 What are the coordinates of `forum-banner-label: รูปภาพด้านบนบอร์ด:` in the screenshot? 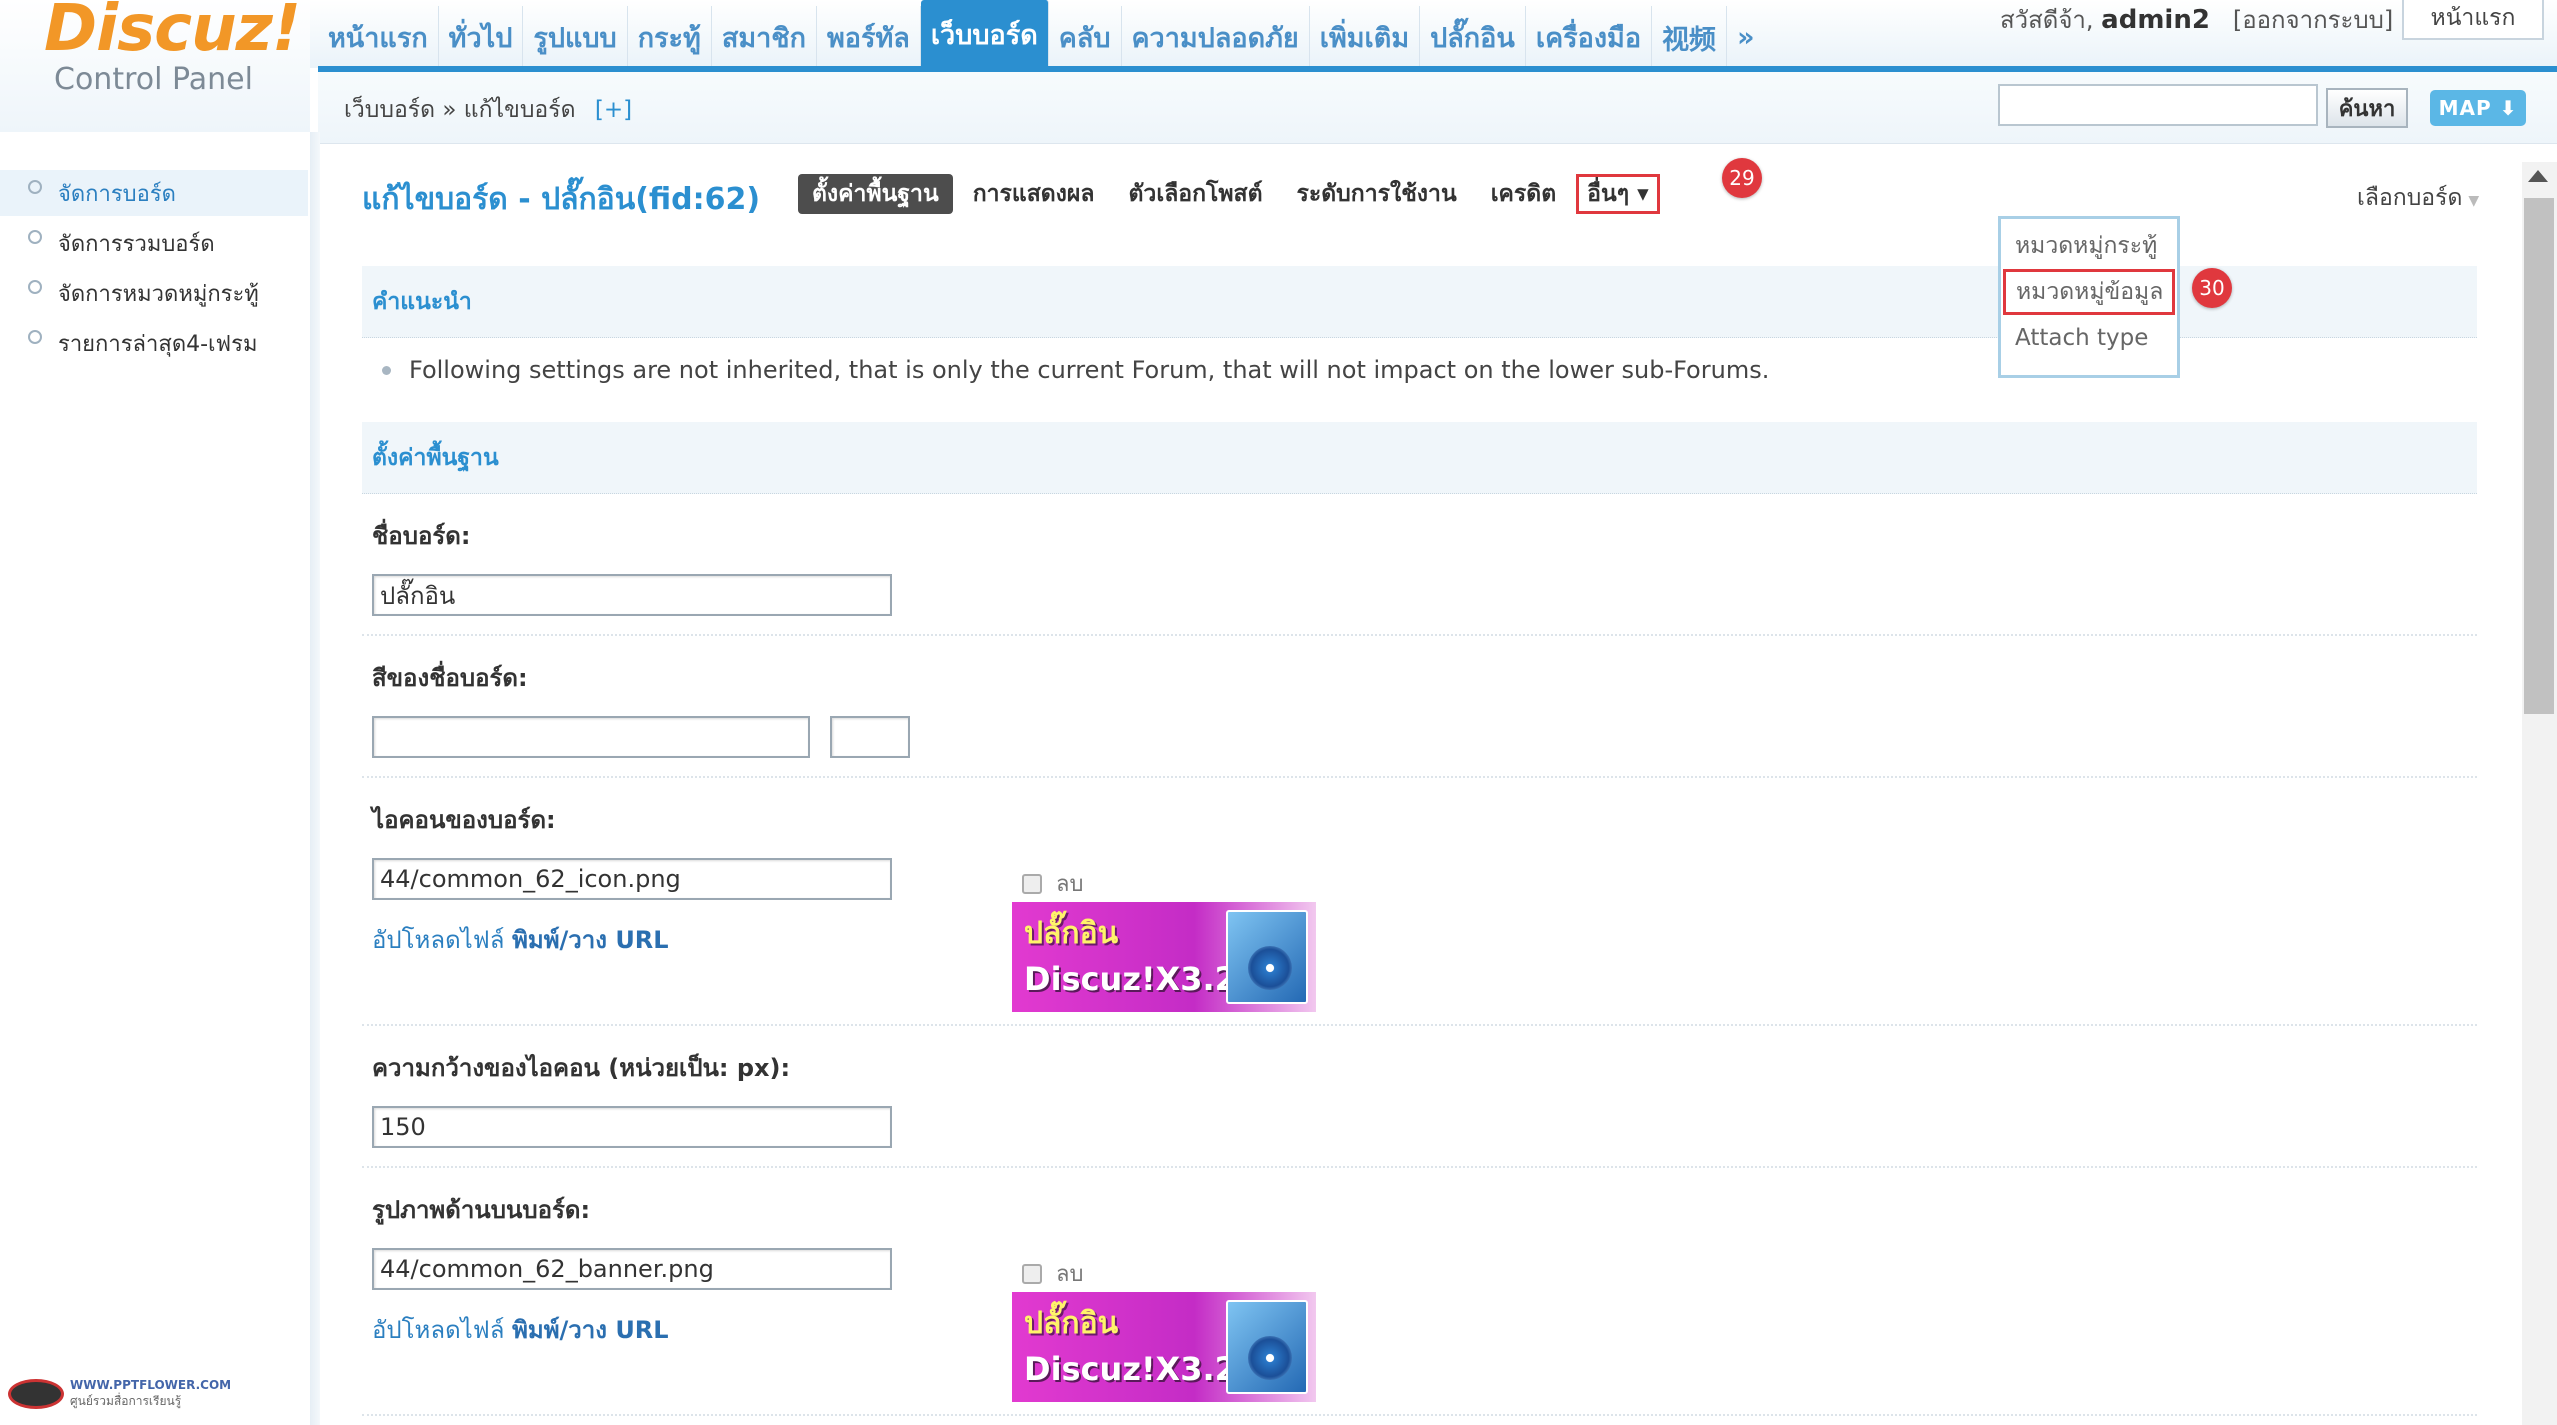 It's located at (481, 1210).